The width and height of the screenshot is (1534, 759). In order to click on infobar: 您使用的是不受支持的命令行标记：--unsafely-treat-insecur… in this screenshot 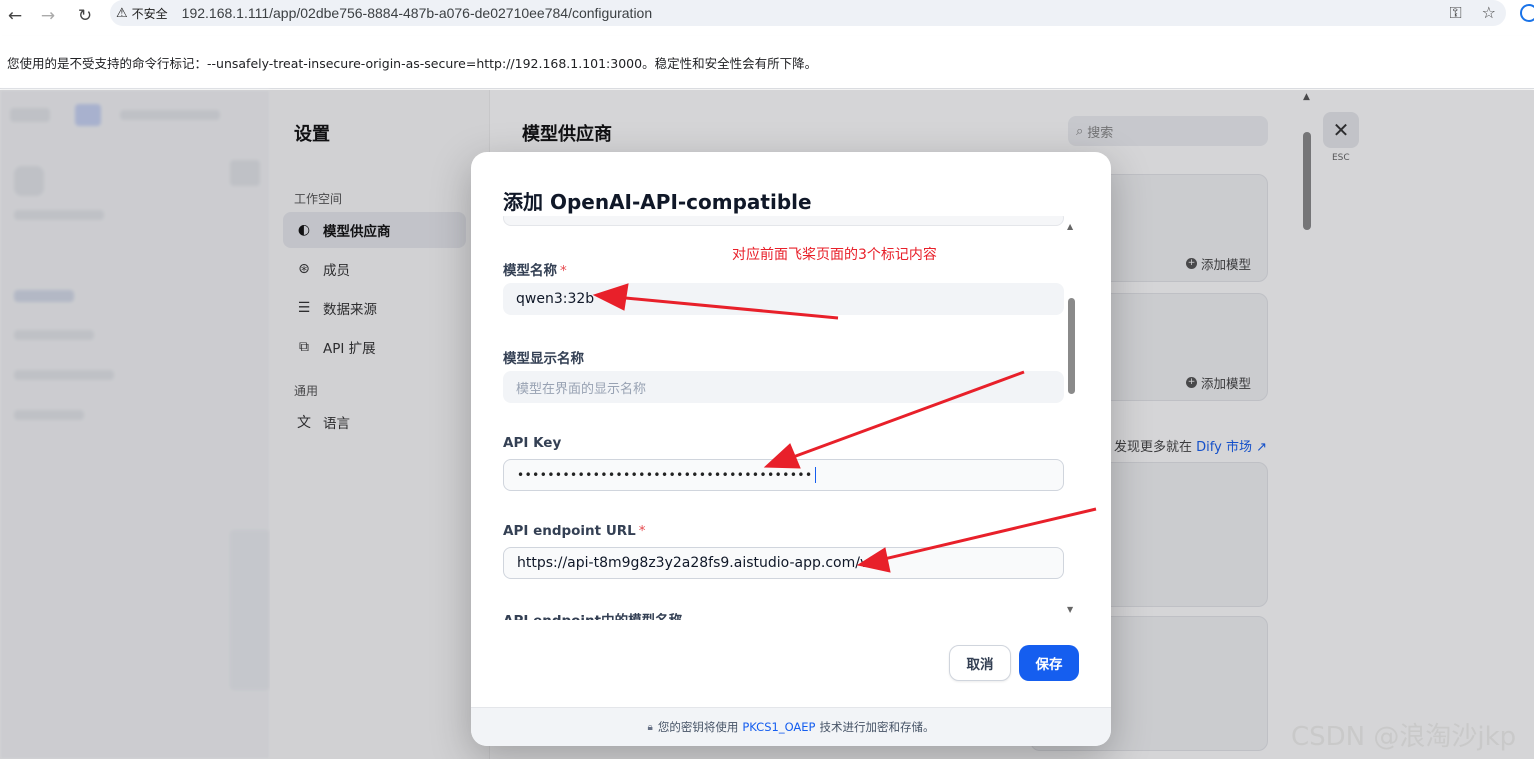, I will do `click(767, 62)`.